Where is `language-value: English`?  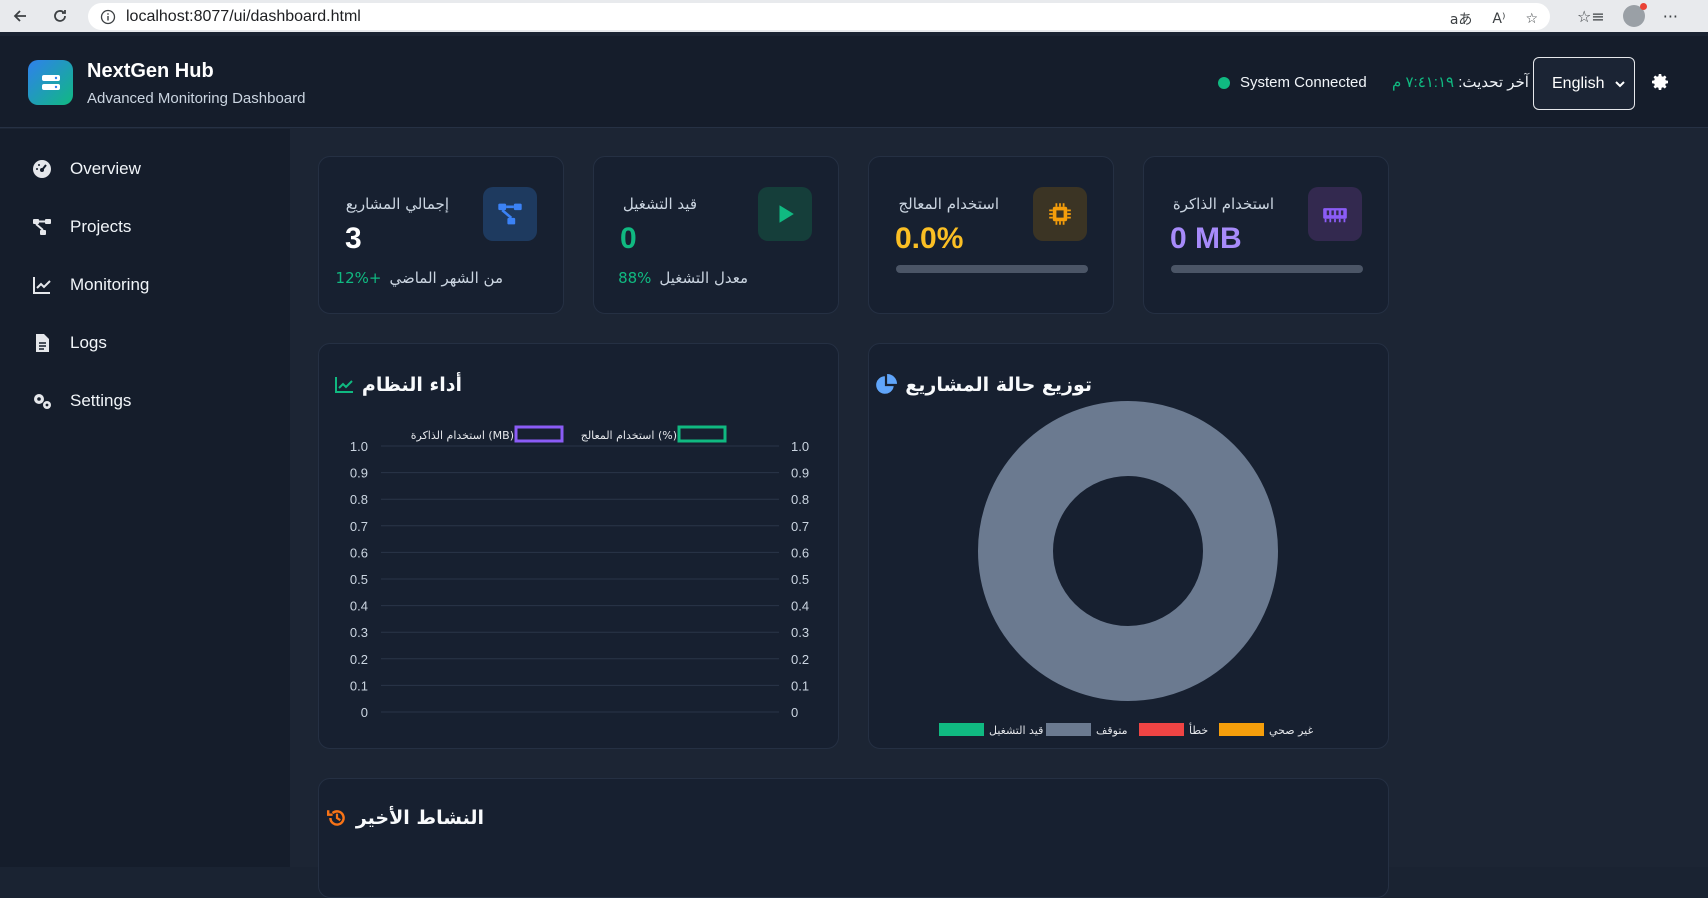
language-value: English is located at coordinates (1578, 83).